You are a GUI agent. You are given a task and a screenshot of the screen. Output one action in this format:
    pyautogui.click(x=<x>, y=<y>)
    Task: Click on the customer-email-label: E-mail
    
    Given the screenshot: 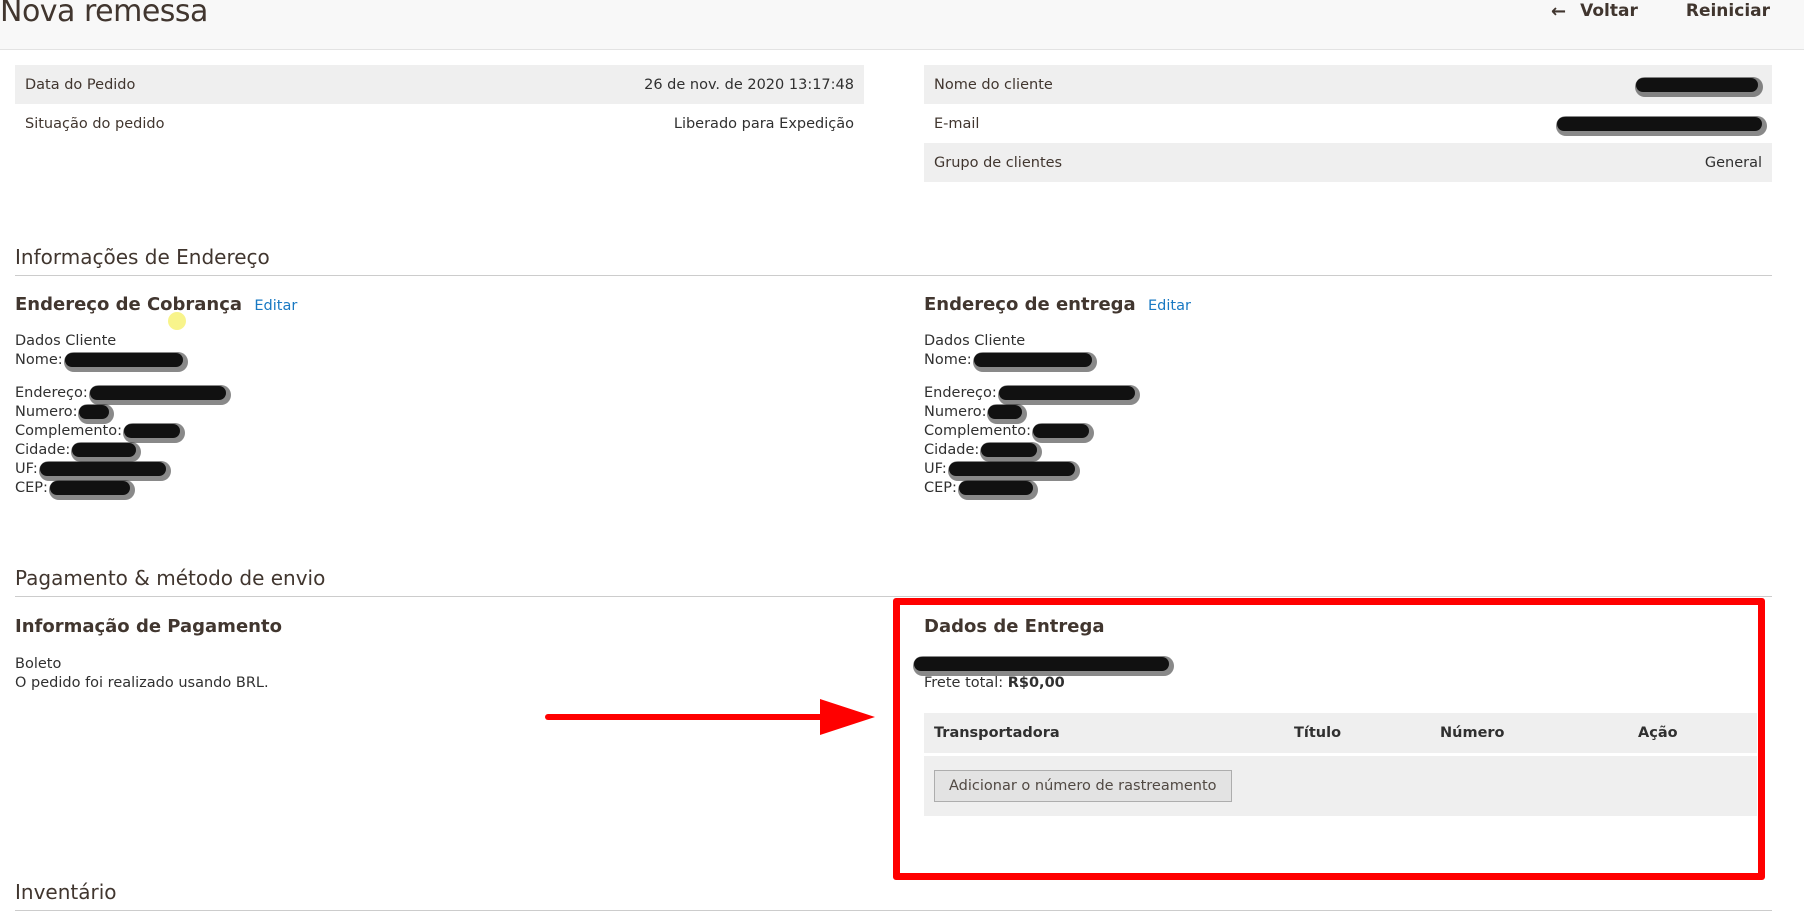 What is the action you would take?
    pyautogui.click(x=957, y=123)
    